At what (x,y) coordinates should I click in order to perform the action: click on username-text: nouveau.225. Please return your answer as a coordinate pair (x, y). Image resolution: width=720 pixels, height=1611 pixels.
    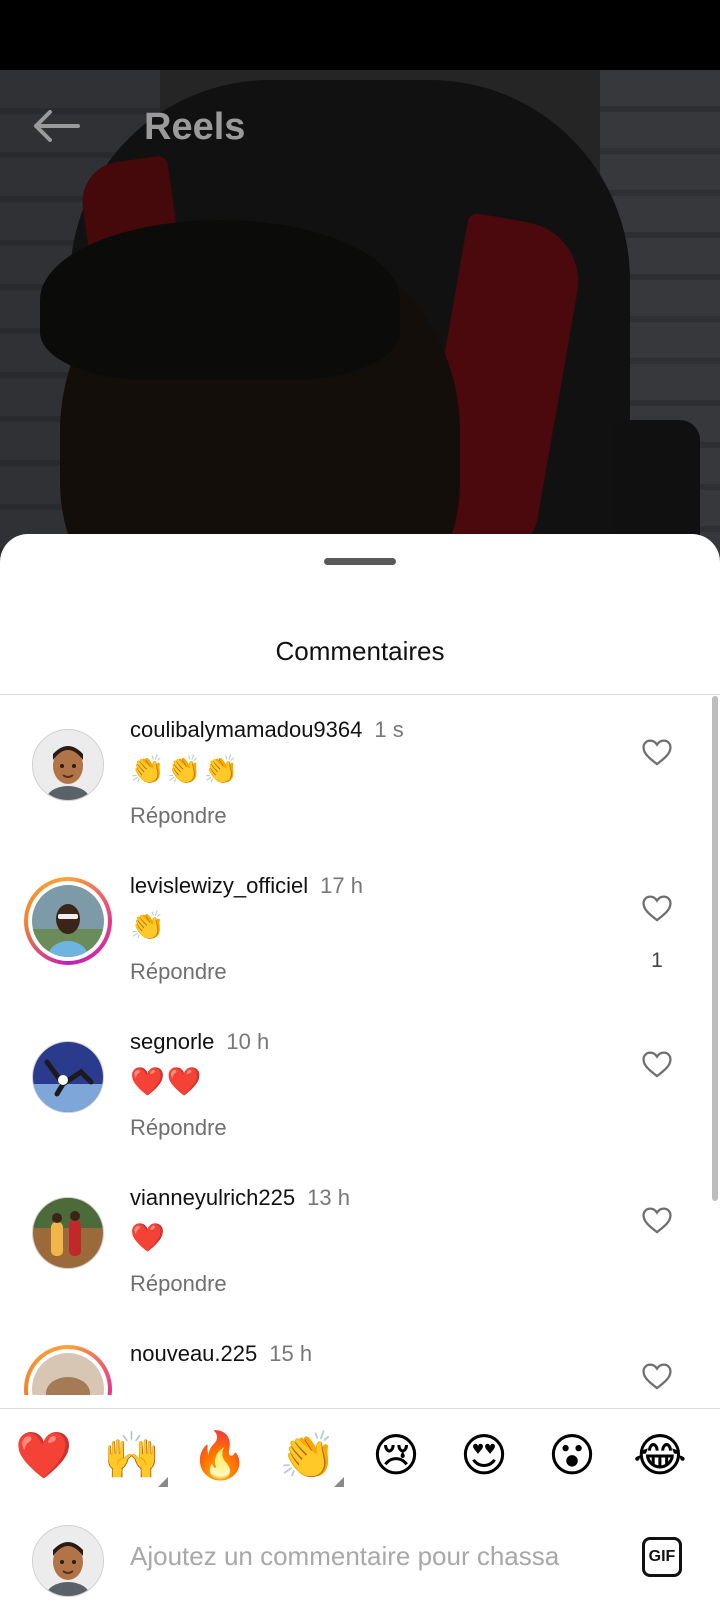
    Looking at the image, I should click on (194, 1353).